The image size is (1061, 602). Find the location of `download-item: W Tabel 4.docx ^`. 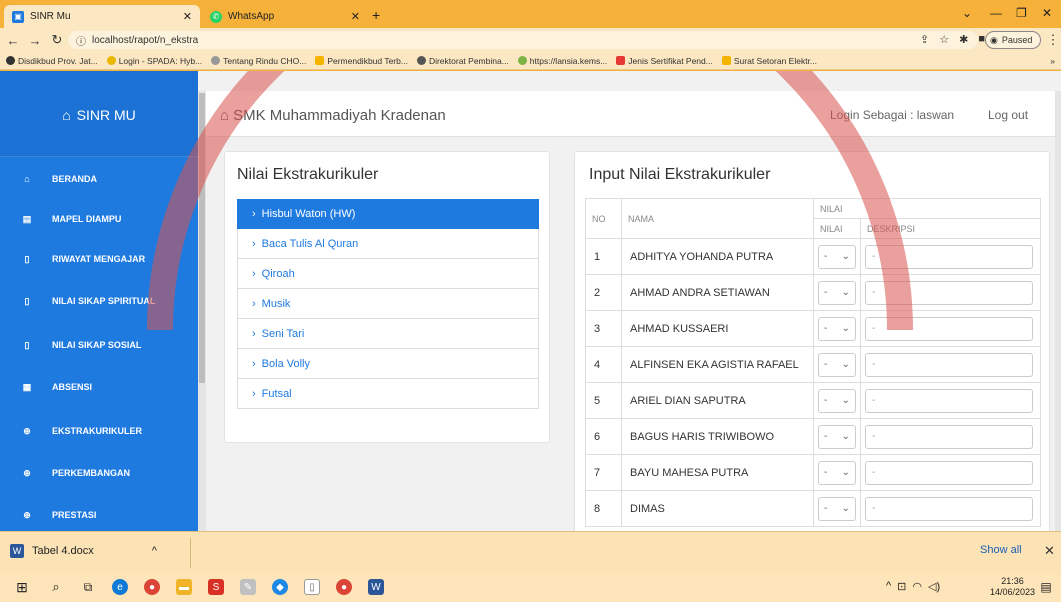

download-item: W Tabel 4.docx ^ is located at coordinates (83, 551).